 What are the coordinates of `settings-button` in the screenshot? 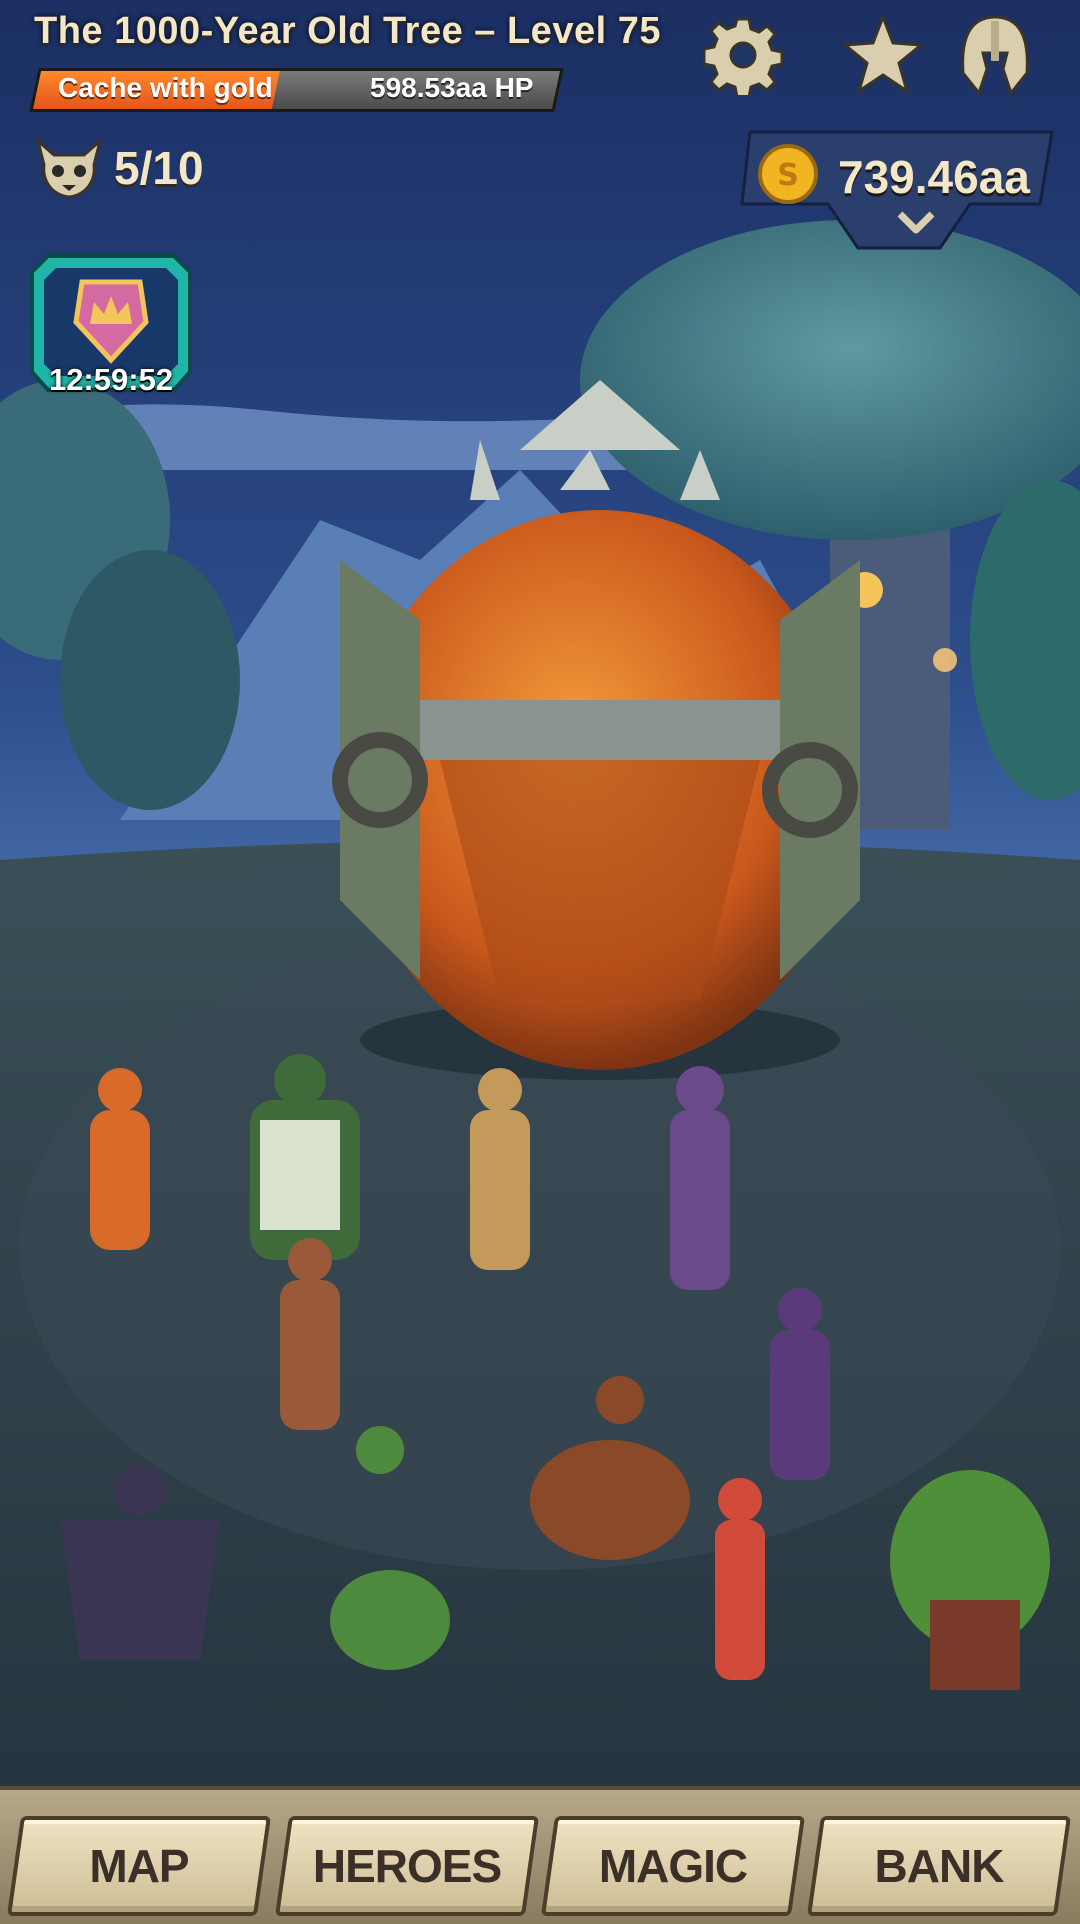 It's located at (743, 55).